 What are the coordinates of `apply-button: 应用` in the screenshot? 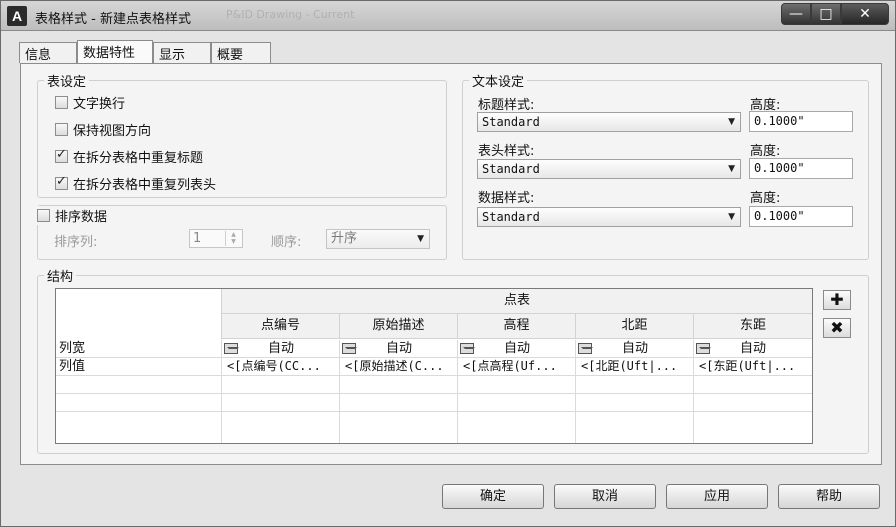 It's located at (717, 496).